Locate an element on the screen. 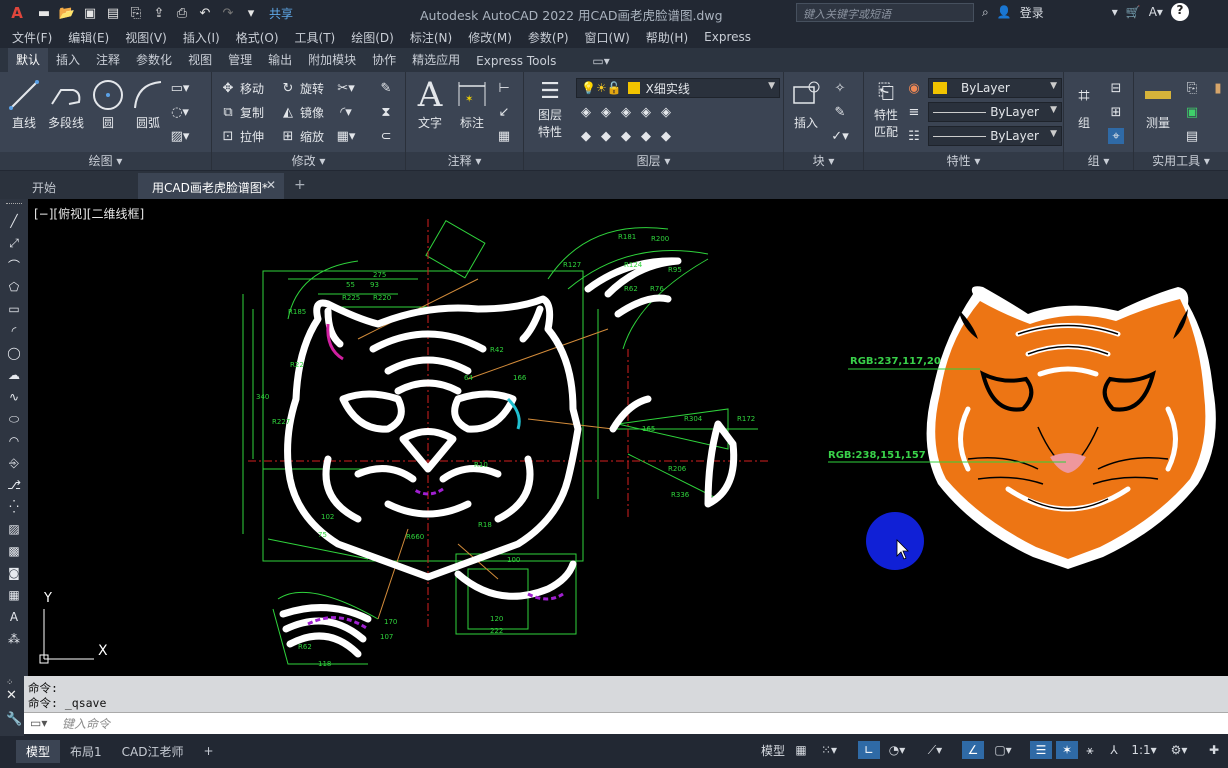 This screenshot has width=1228, height=768. ribbon-minimize-icon: ▭▾ is located at coordinates (600, 61).